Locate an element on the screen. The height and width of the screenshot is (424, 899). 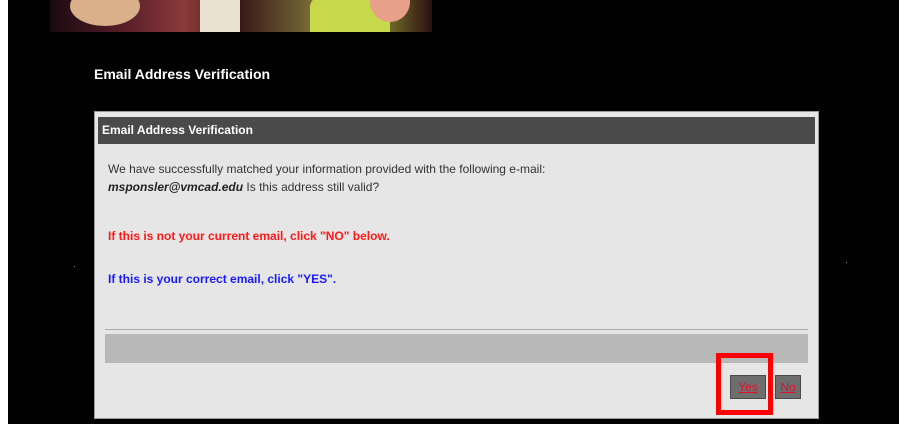
yes-button: Yes is located at coordinates (748, 387).